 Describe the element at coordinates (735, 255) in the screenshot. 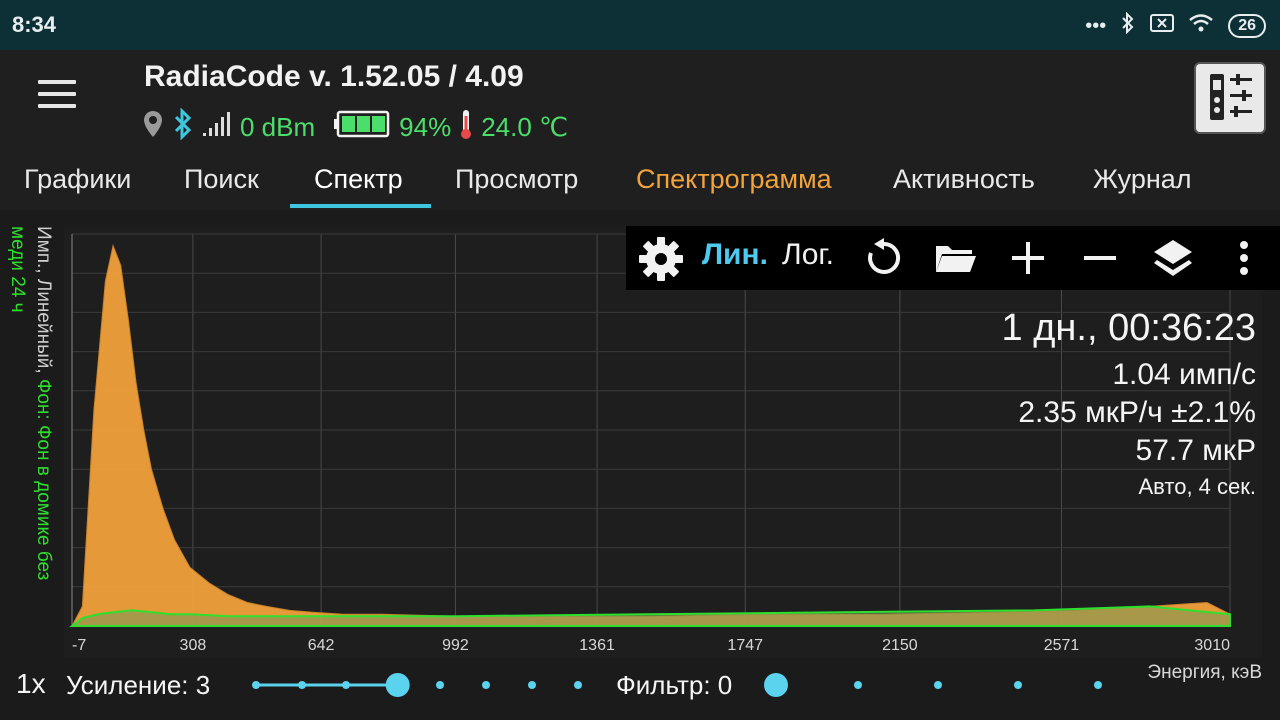

I see `linear-mode-button: Лин.` at that location.